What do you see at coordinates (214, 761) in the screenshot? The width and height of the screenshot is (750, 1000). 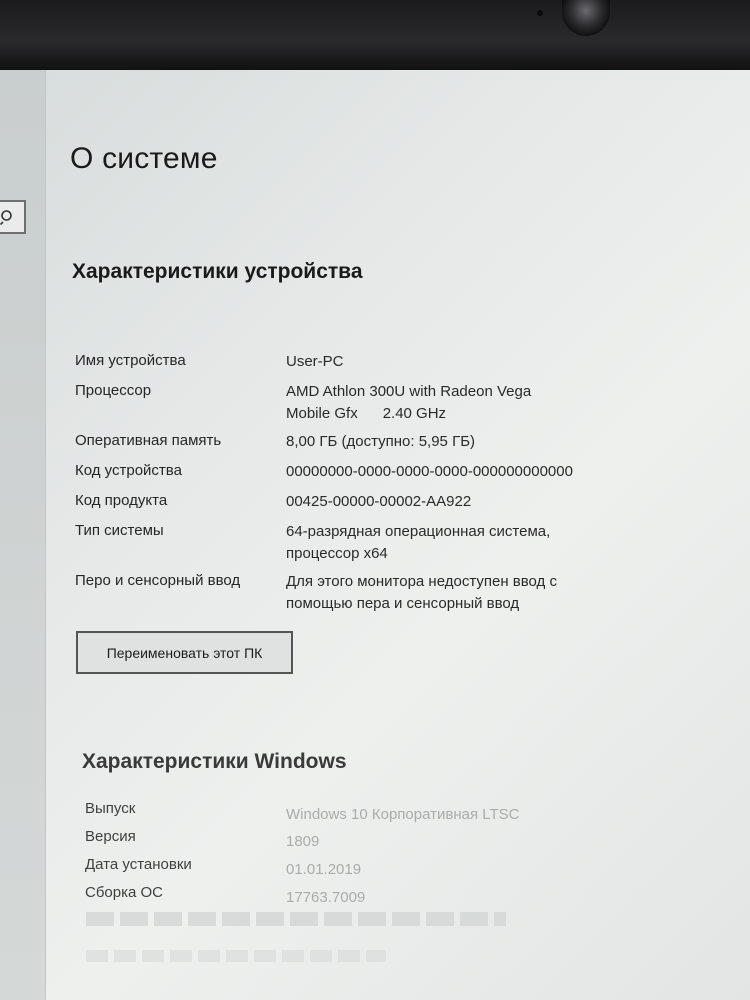 I see `windows-specs-title: Характеристики Windows` at bounding box center [214, 761].